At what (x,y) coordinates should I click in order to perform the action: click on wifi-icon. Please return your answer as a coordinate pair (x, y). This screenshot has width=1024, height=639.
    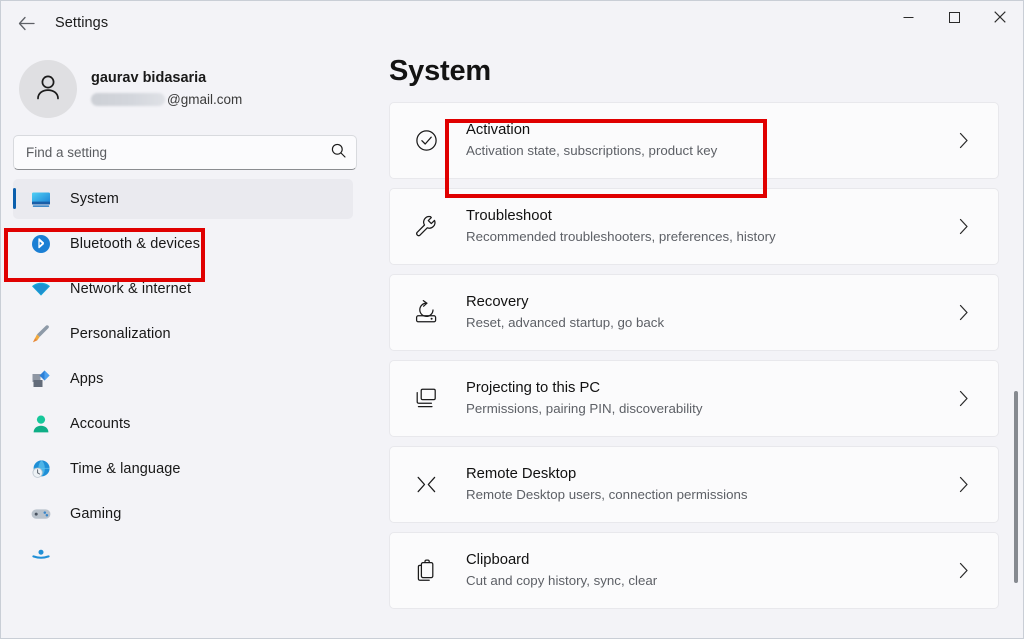
    Looking at the image, I should click on (41, 289).